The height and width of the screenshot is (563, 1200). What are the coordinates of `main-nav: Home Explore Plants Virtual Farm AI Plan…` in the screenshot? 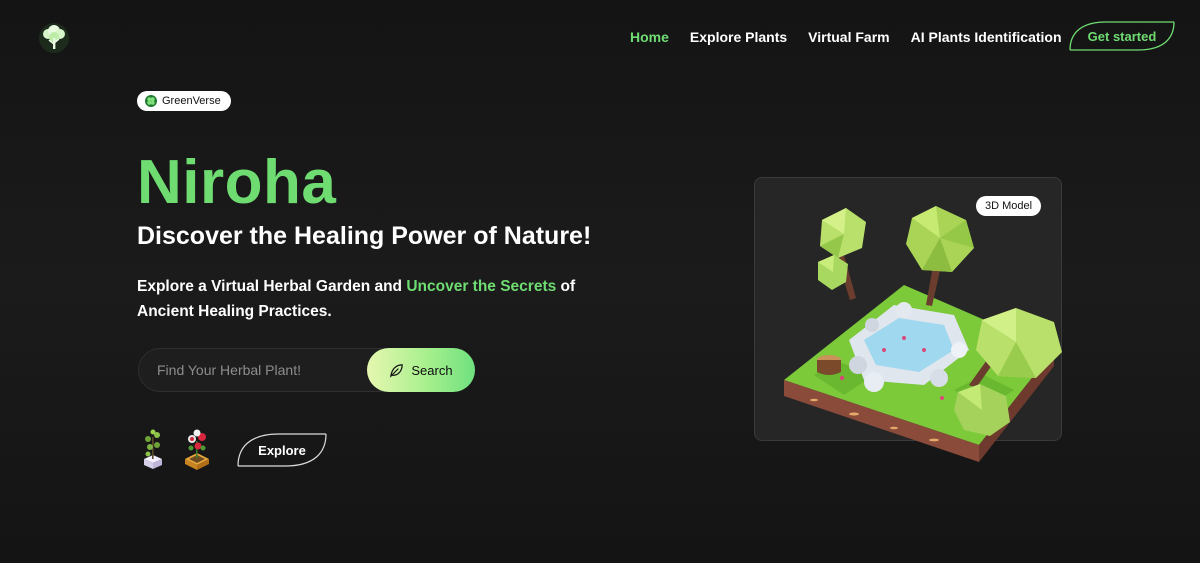 It's located at (856, 37).